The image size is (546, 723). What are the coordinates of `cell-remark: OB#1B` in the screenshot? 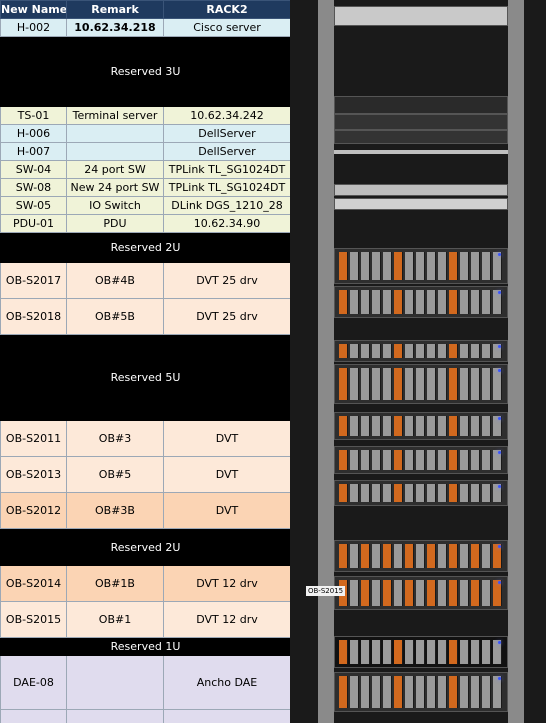 It's located at (115, 583).